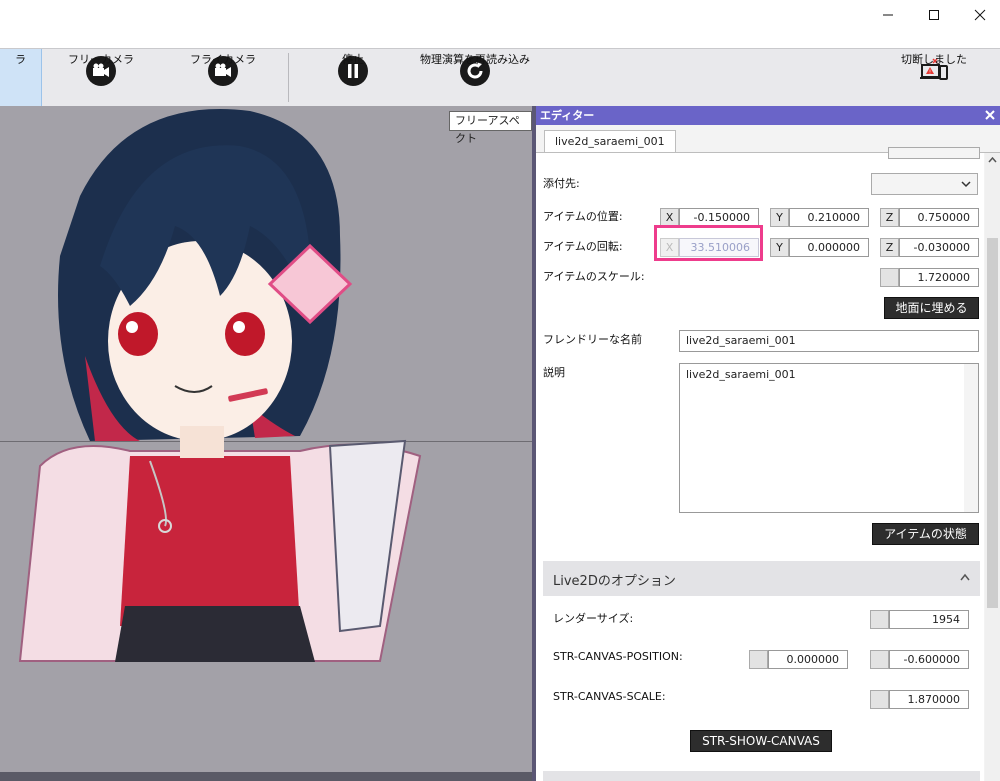 Image resolution: width=1000 pixels, height=781 pixels. Describe the element at coordinates (561, 183) in the screenshot. I see `attach-label: 添付先:` at that location.